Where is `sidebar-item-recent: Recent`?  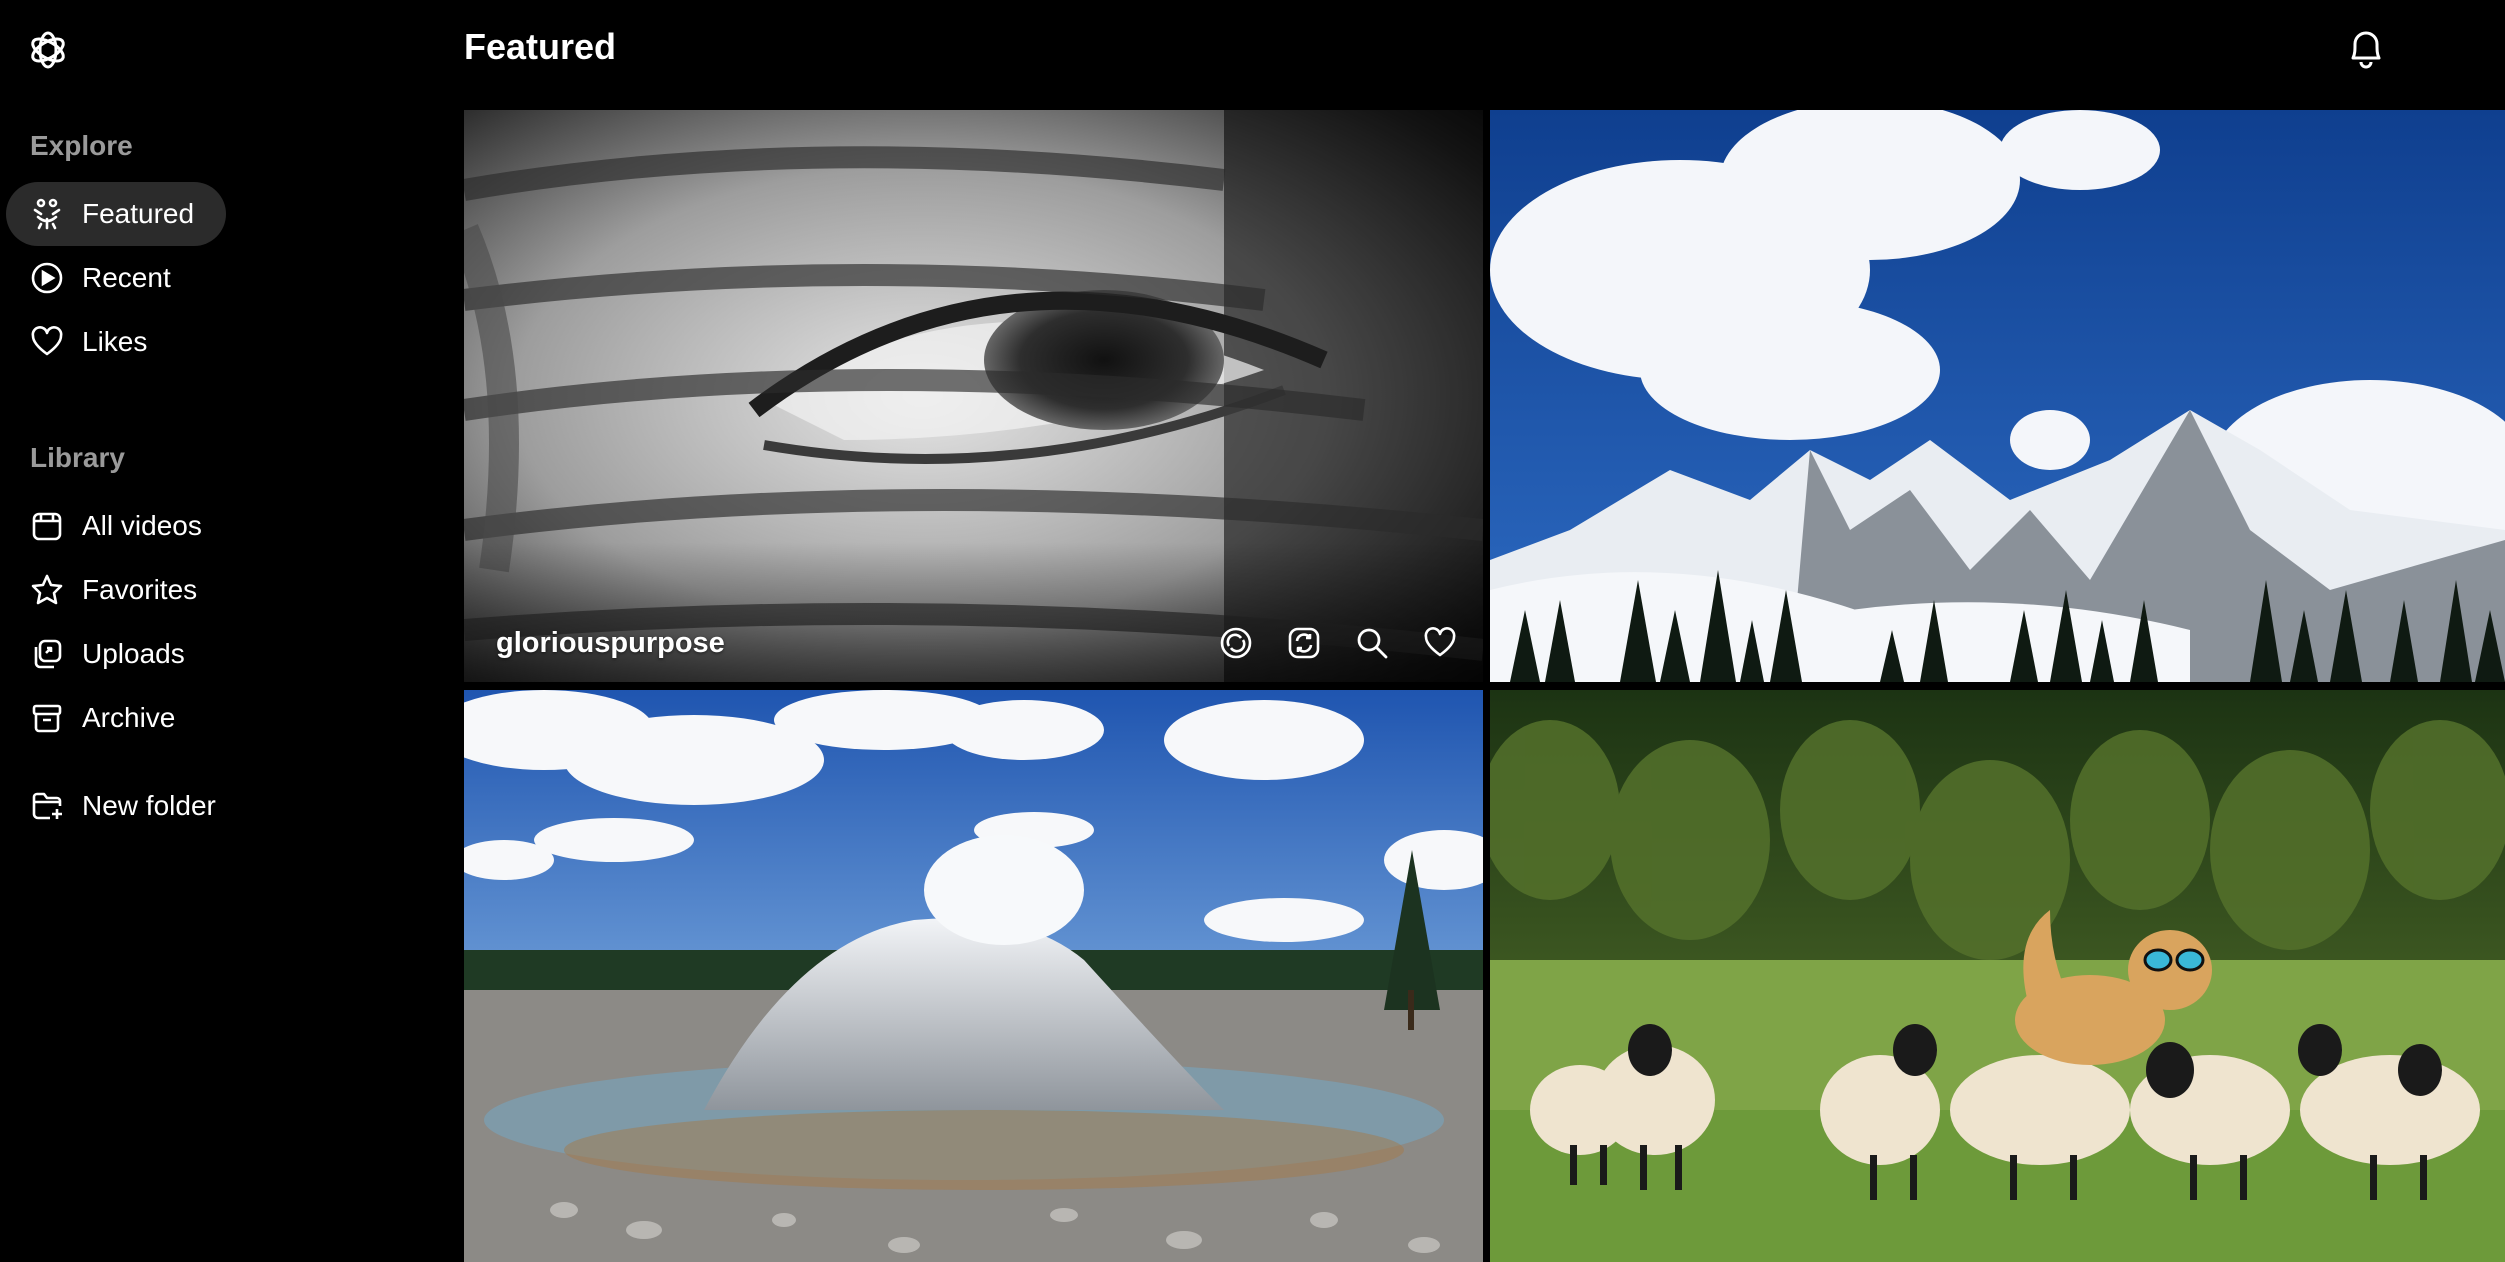
sidebar-item-recent: Recent is located at coordinates (104, 278).